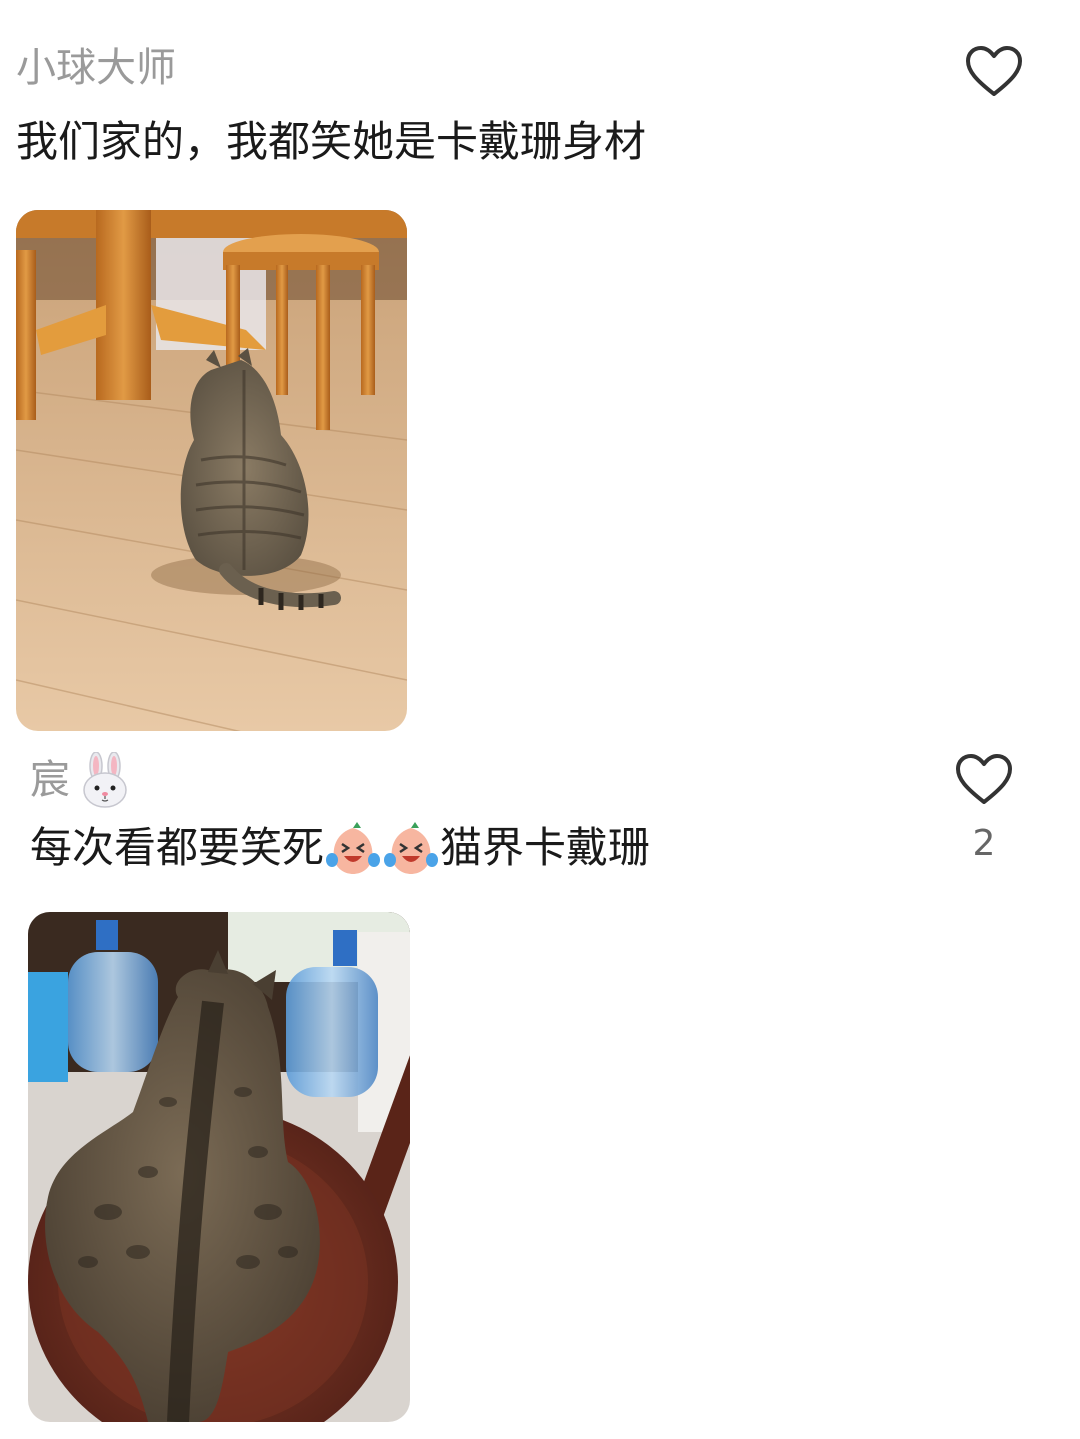 The height and width of the screenshot is (1439, 1080). I want to click on comment-text: 每次看都要笑死 猫界卡戴珊, so click(340, 848).